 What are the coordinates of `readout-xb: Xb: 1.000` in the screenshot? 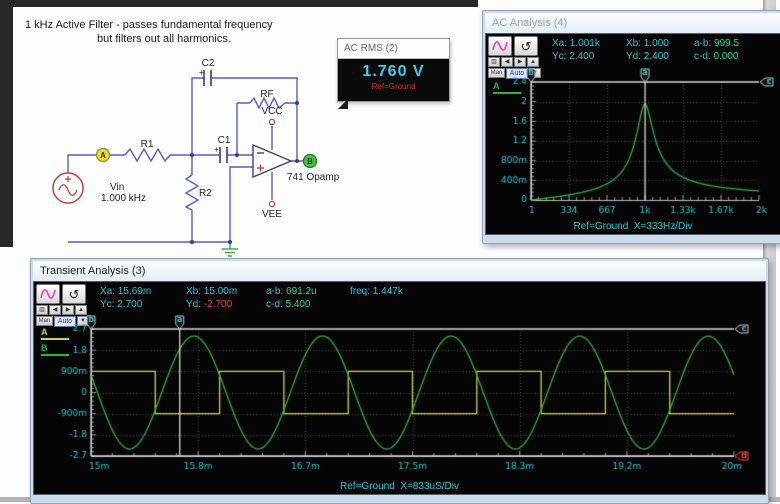 It's located at (647, 43).